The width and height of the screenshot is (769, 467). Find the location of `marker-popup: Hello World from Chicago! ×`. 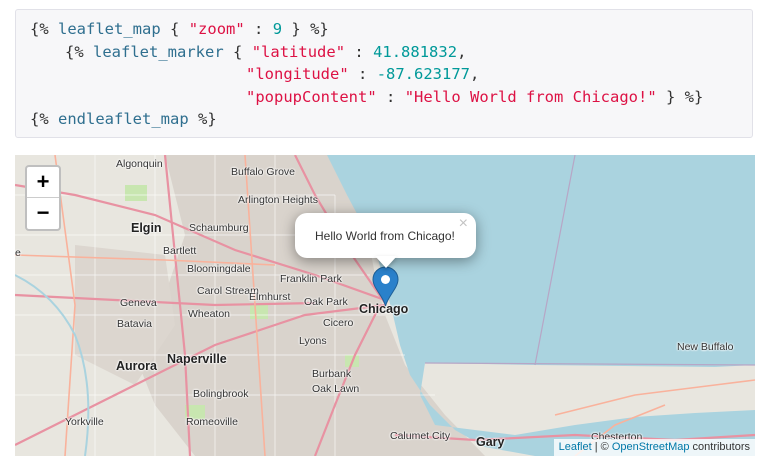

marker-popup: Hello World from Chicago! × is located at coordinates (385, 235).